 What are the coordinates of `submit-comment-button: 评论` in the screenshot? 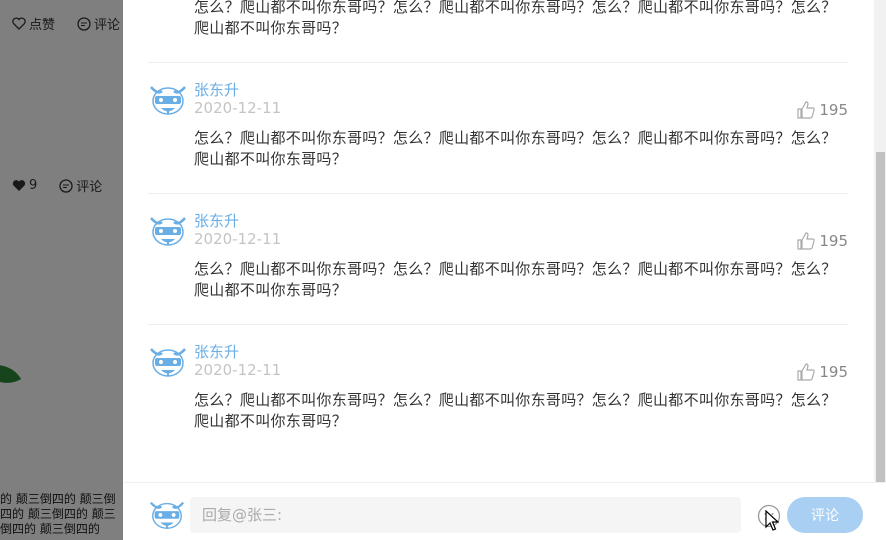 It's located at (825, 515).